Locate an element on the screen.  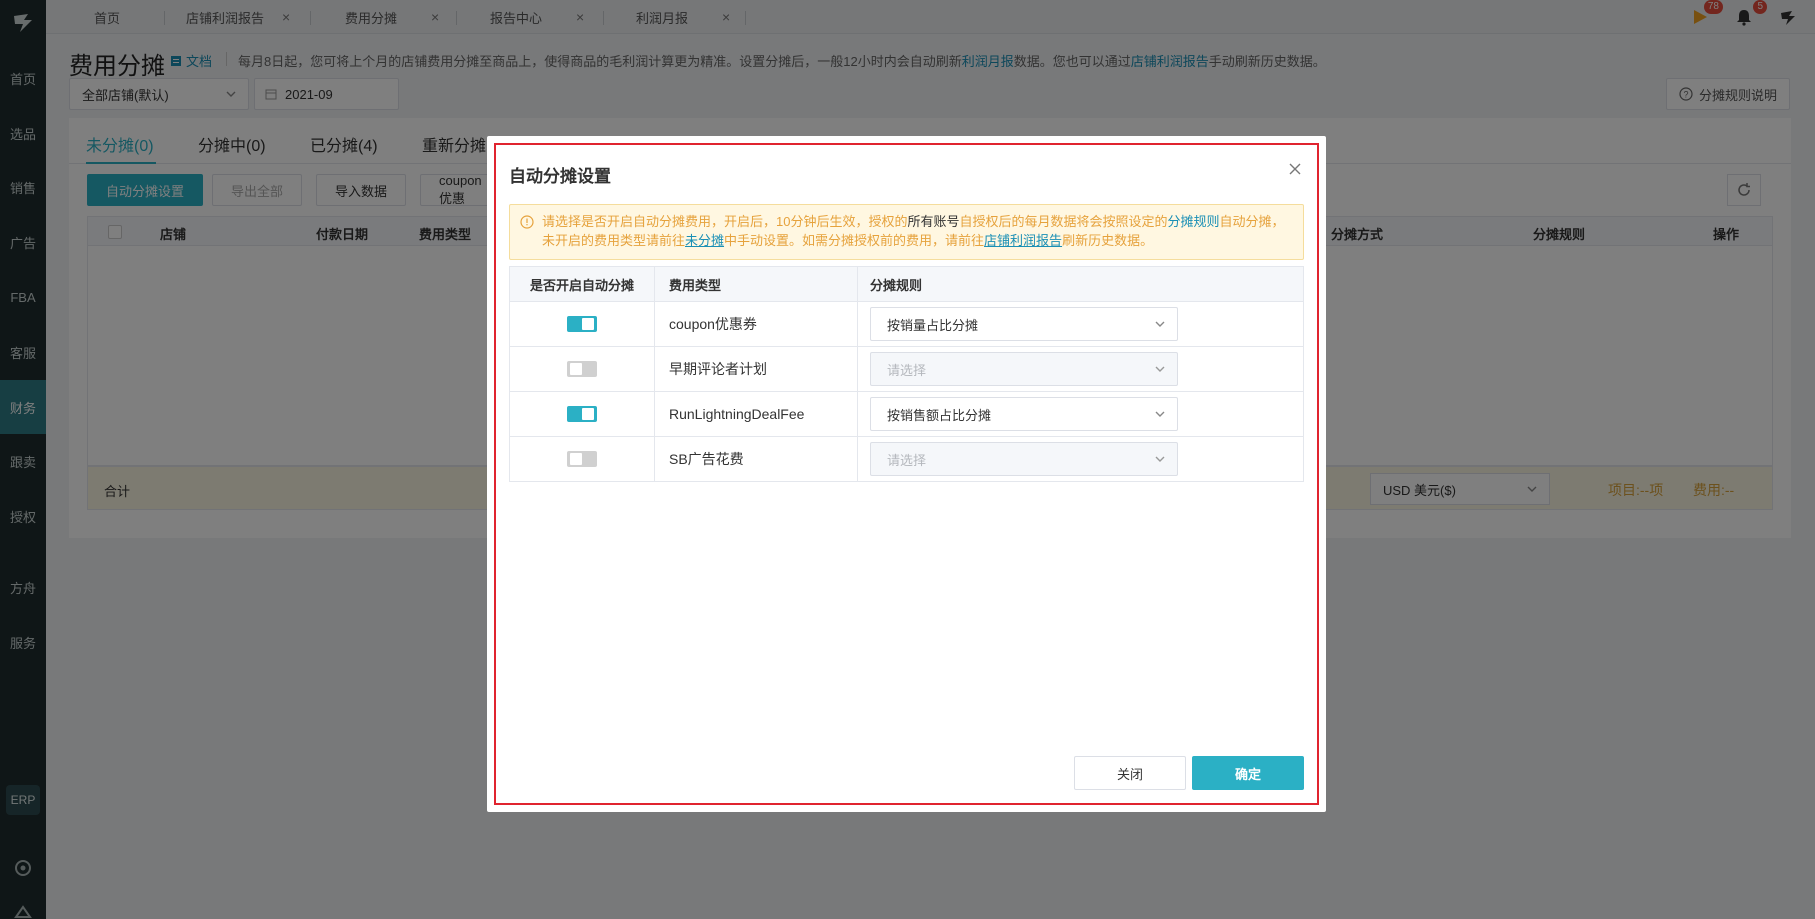
table-row: coupon优惠券 按销量占比分摊 is located at coordinates (906, 323).